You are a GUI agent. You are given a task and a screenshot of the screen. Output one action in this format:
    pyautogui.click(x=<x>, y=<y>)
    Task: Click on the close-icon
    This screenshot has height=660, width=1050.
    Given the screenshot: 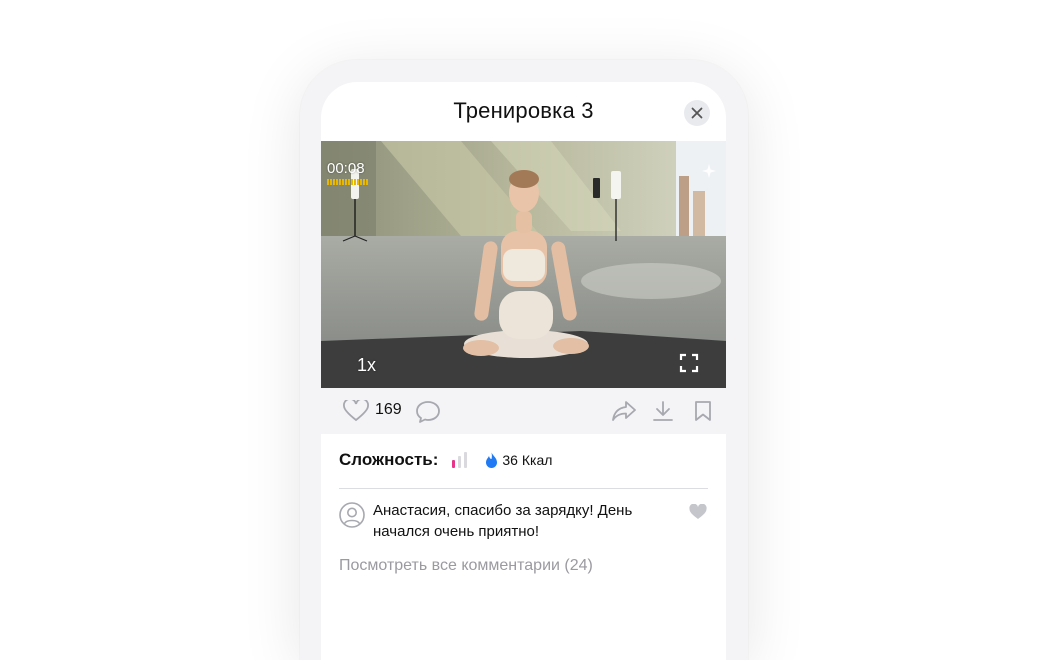 What is the action you would take?
    pyautogui.click(x=697, y=113)
    